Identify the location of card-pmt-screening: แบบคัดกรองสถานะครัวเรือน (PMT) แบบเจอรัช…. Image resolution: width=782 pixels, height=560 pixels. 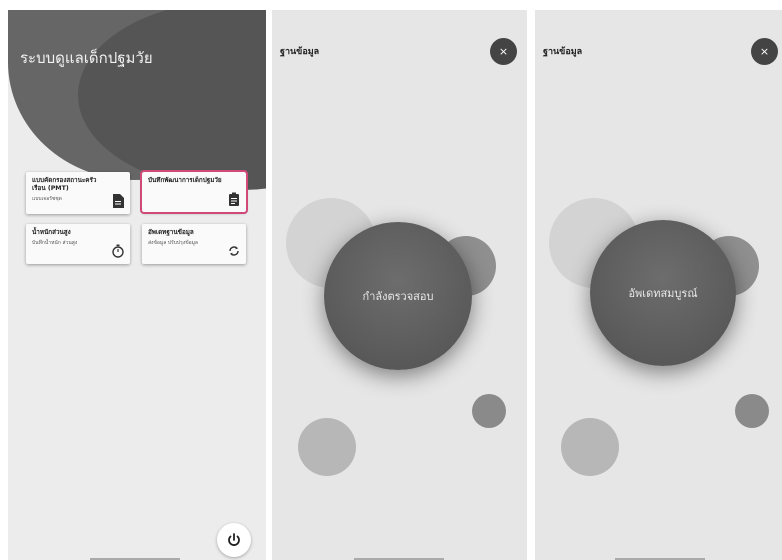
(78, 193).